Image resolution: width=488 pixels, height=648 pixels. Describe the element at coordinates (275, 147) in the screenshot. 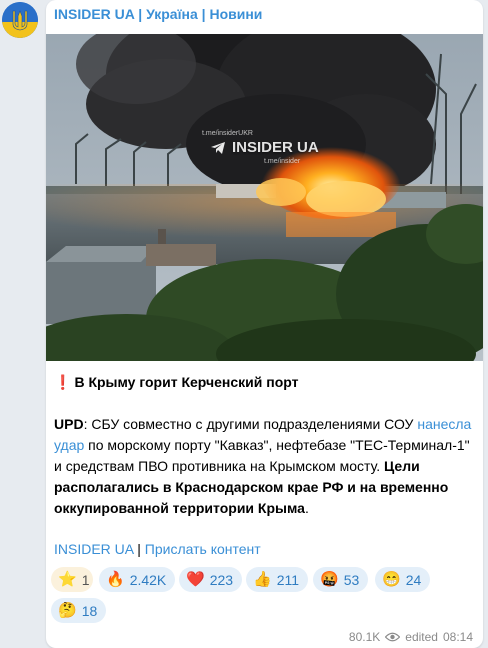

I see `watermark-text: INSIDER UA` at that location.